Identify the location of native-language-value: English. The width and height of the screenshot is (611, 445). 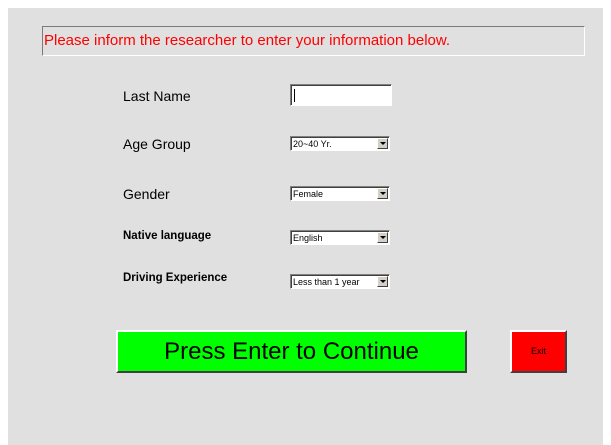
(308, 238).